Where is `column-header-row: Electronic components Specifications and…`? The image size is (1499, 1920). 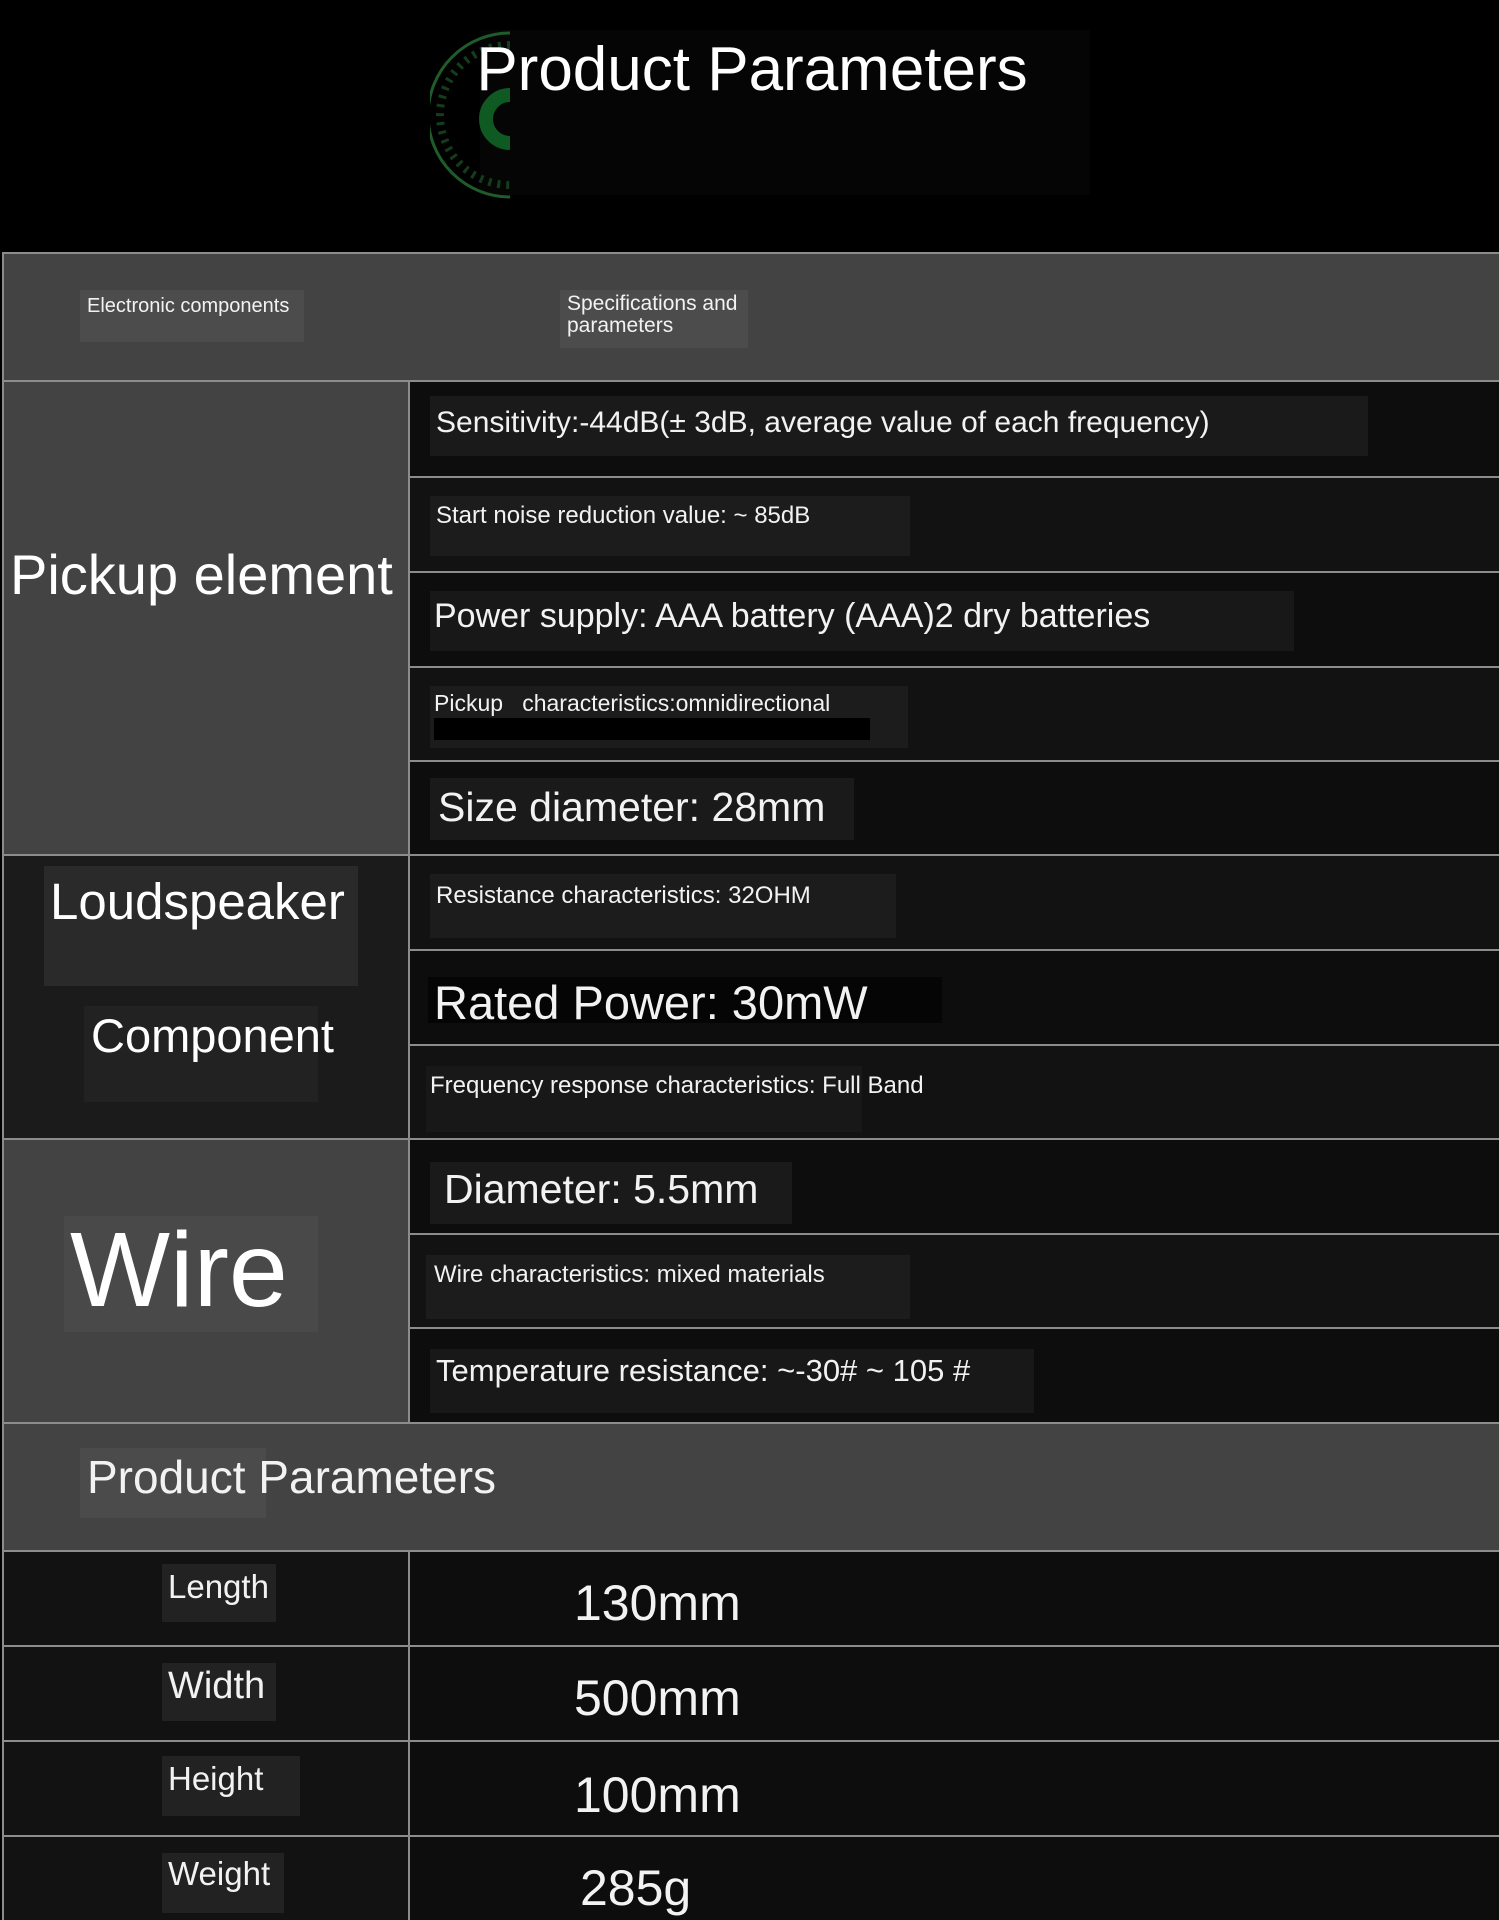
column-header-row: Electronic components Specifications and… is located at coordinates (750, 316).